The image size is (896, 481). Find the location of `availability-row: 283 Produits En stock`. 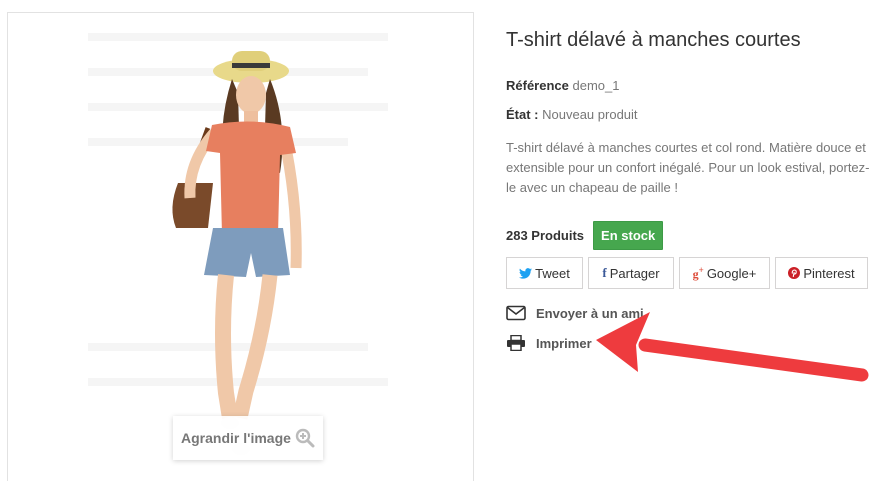

availability-row: 283 Produits En stock is located at coordinates (585, 235).